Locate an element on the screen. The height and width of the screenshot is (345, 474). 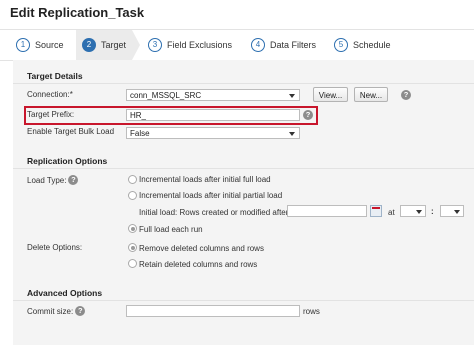
commit-size-label: Commit size: ? is located at coordinates (56, 311).